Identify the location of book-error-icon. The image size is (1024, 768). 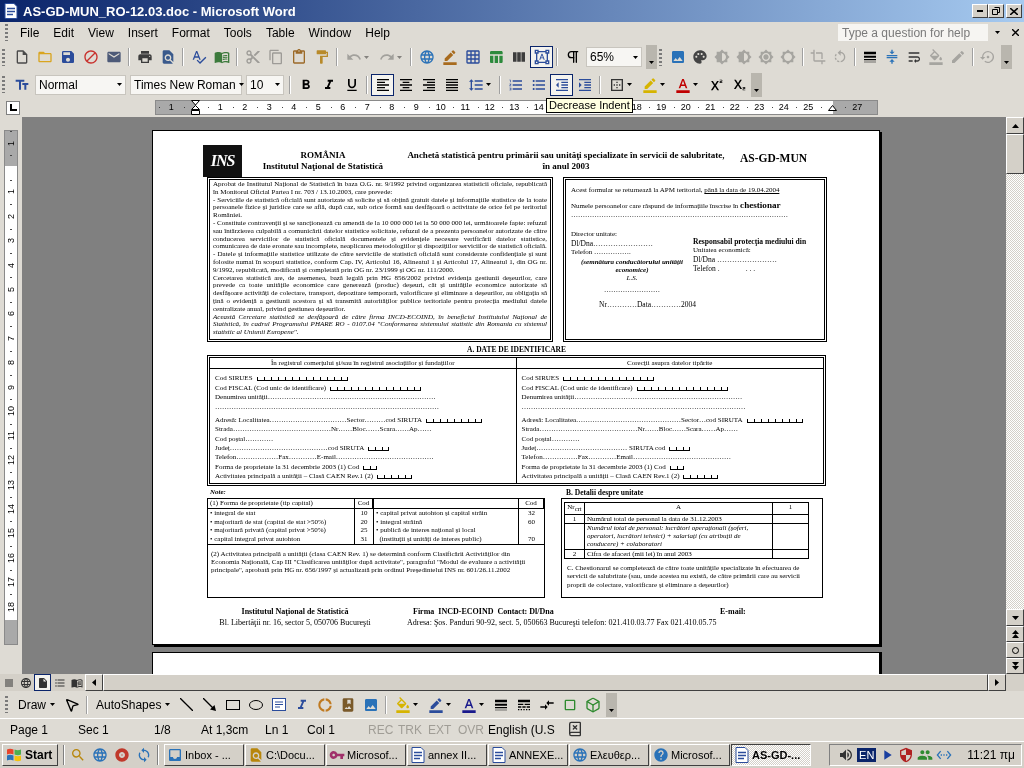
(575, 728).